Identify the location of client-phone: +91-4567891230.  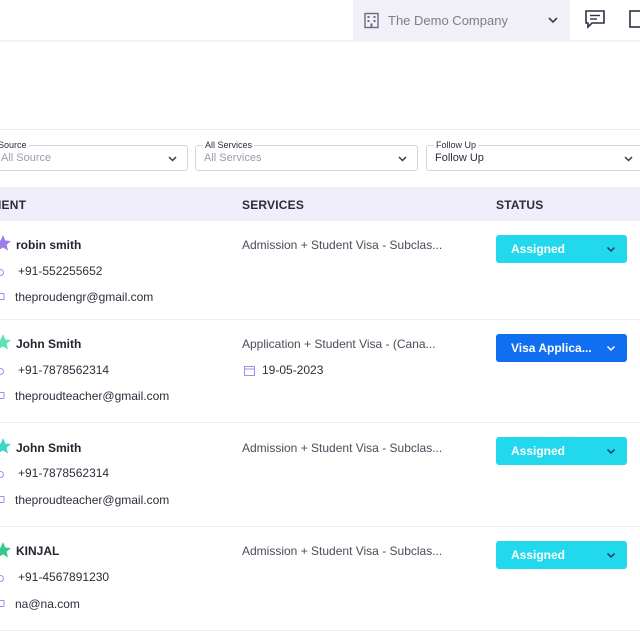
(64, 577).